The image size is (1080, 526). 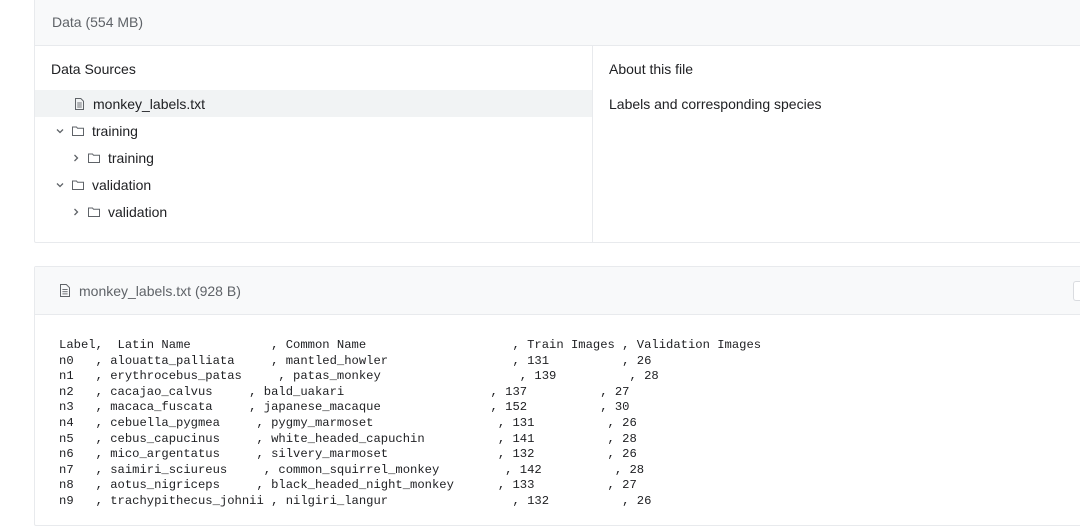 I want to click on data-sources-title: Data Sources, so click(x=93, y=69).